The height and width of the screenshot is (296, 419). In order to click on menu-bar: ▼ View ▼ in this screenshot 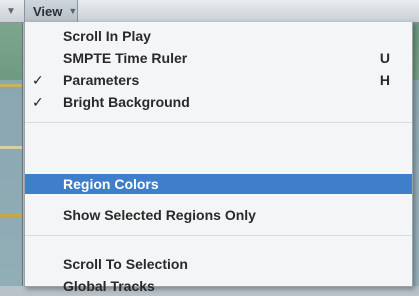, I will do `click(209, 11)`.